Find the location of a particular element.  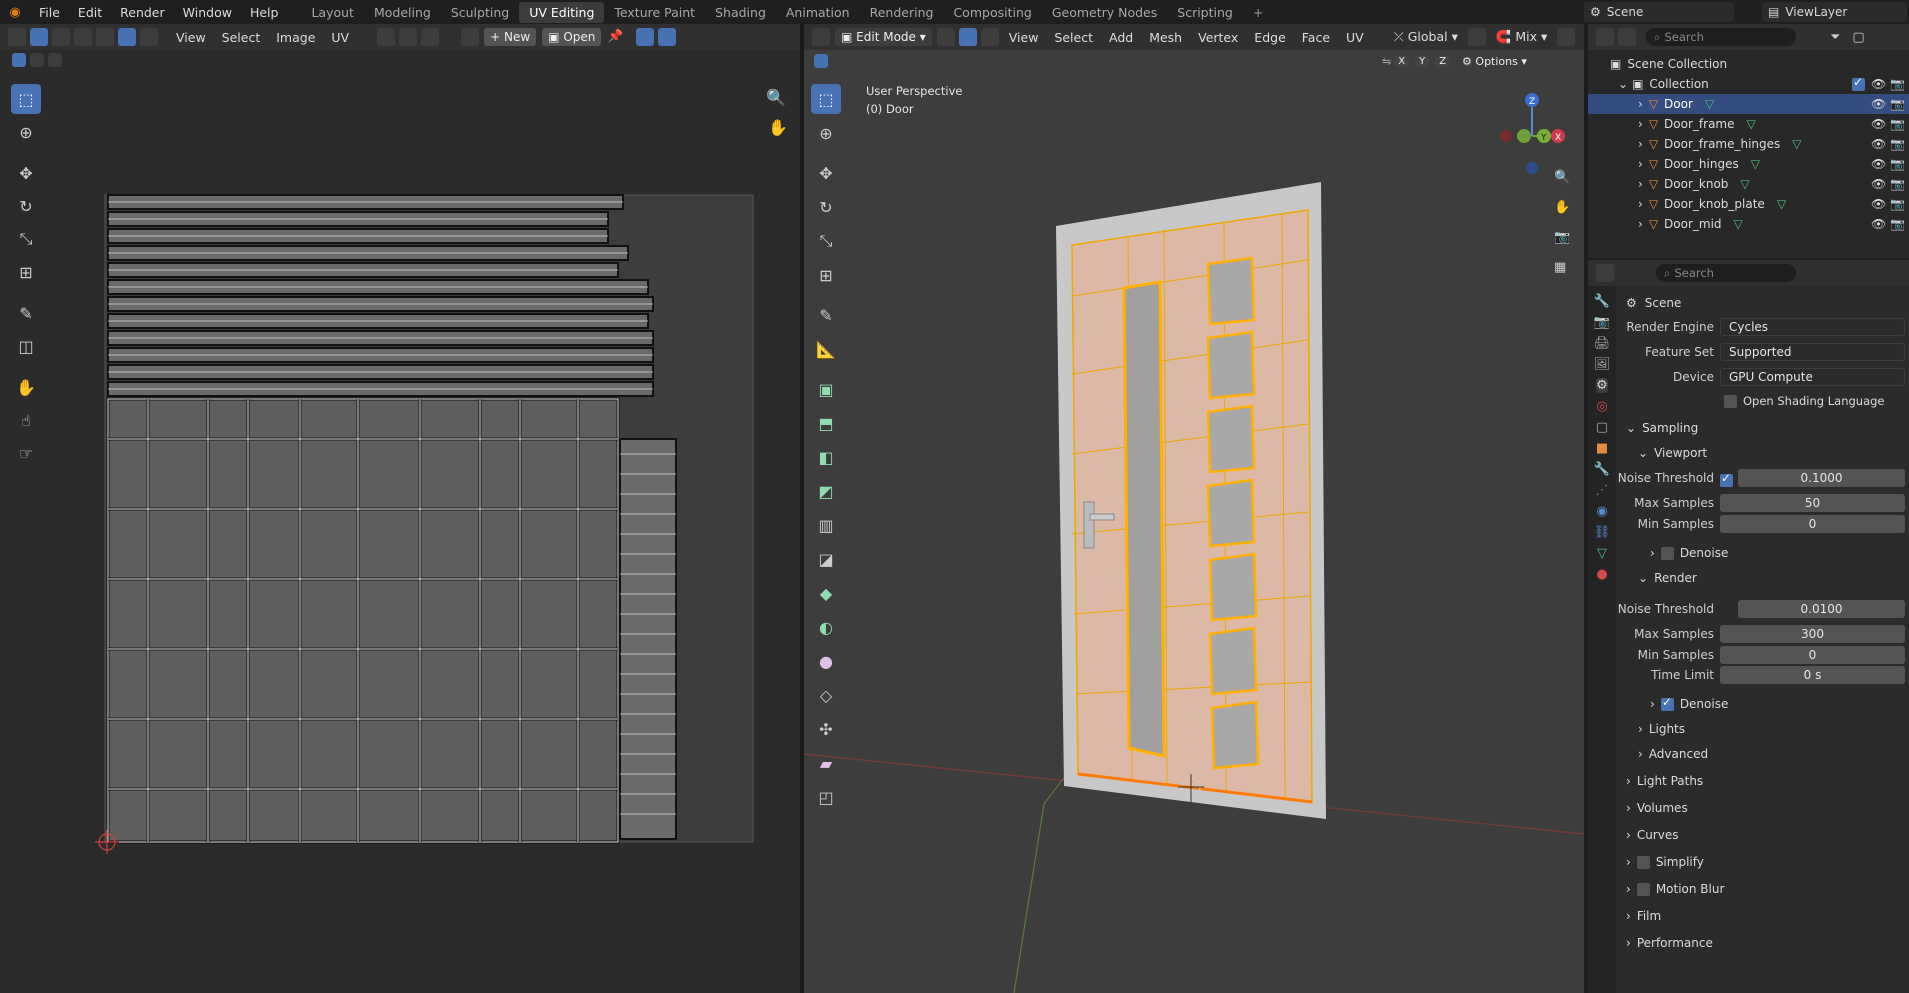

display-mode-icon is located at coordinates (1627, 37).